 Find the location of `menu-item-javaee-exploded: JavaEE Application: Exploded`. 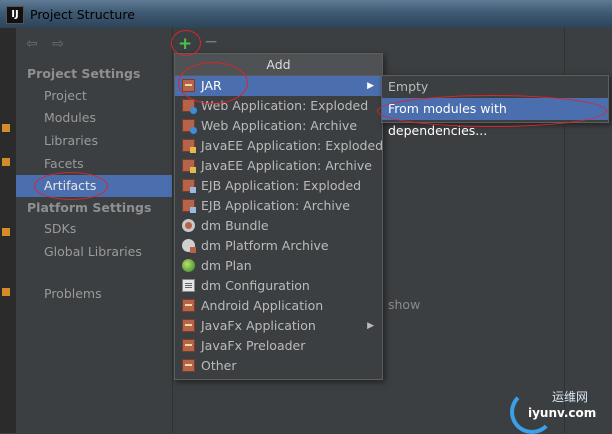

menu-item-javaee-exploded: JavaEE Application: Exploded is located at coordinates (279, 146).